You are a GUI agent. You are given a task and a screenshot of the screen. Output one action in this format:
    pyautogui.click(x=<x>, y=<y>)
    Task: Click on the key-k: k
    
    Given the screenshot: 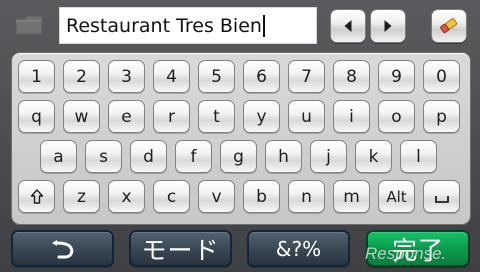 What is the action you would take?
    pyautogui.click(x=373, y=156)
    